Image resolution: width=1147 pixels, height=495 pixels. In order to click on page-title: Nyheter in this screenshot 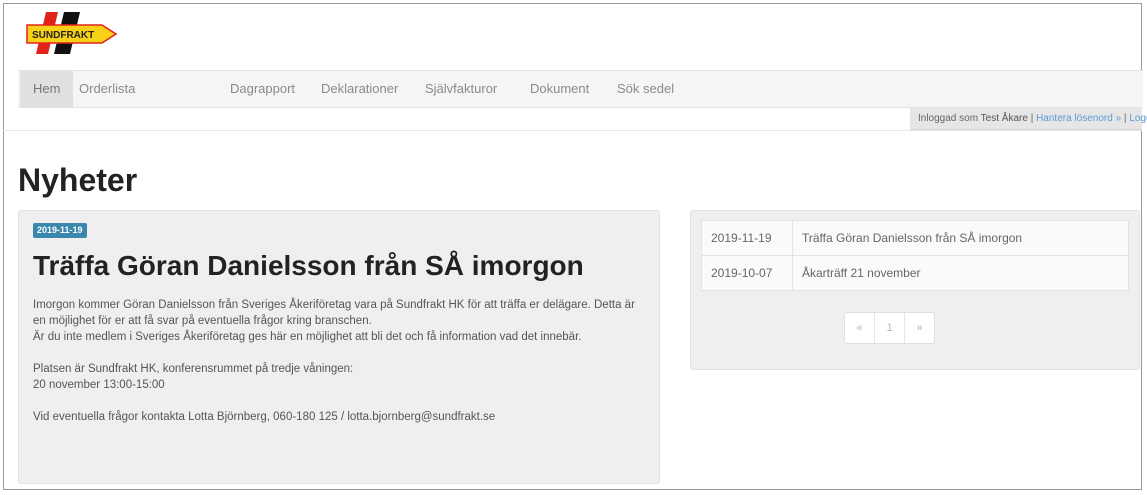, I will do `click(78, 180)`.